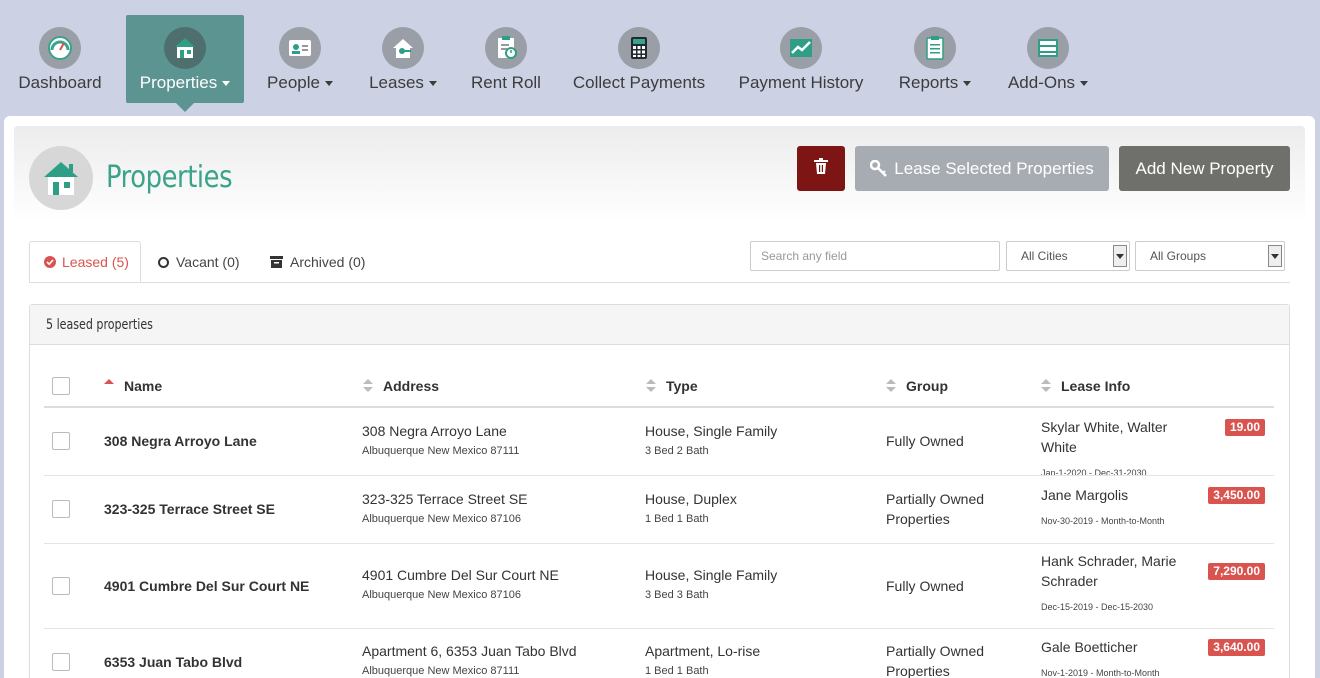  Describe the element at coordinates (982, 168) in the screenshot. I see `lease-selected-button: Lease Selected Properties` at that location.